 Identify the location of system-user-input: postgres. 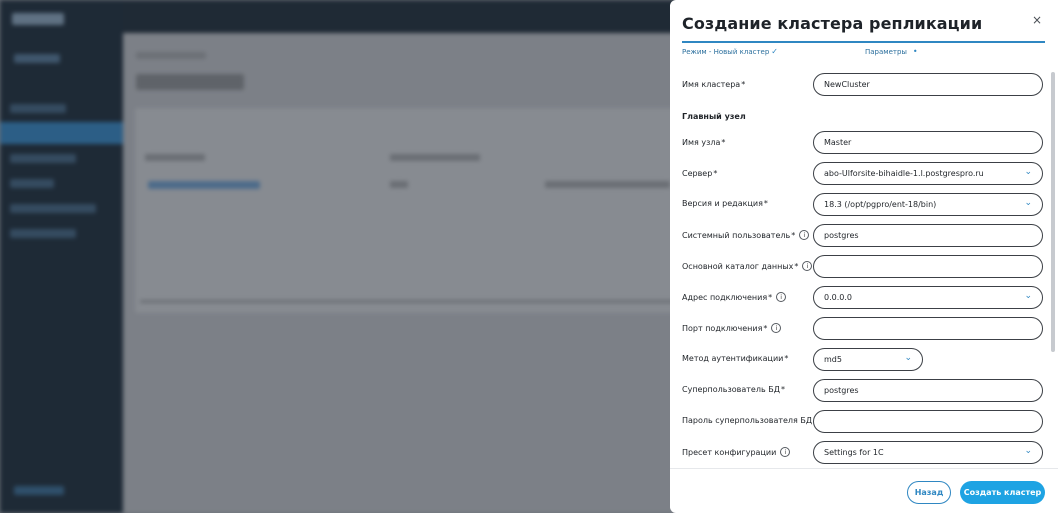
(928, 235).